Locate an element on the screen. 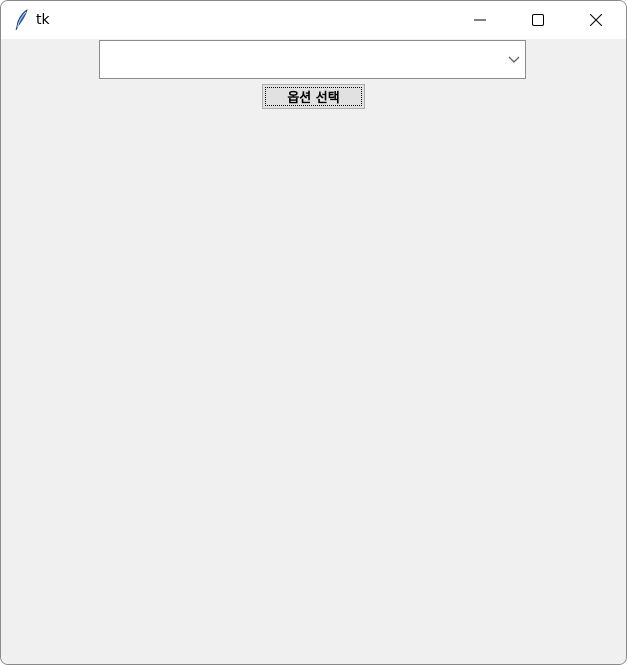 This screenshot has height=665, width=627. minimize-button is located at coordinates (480, 20).